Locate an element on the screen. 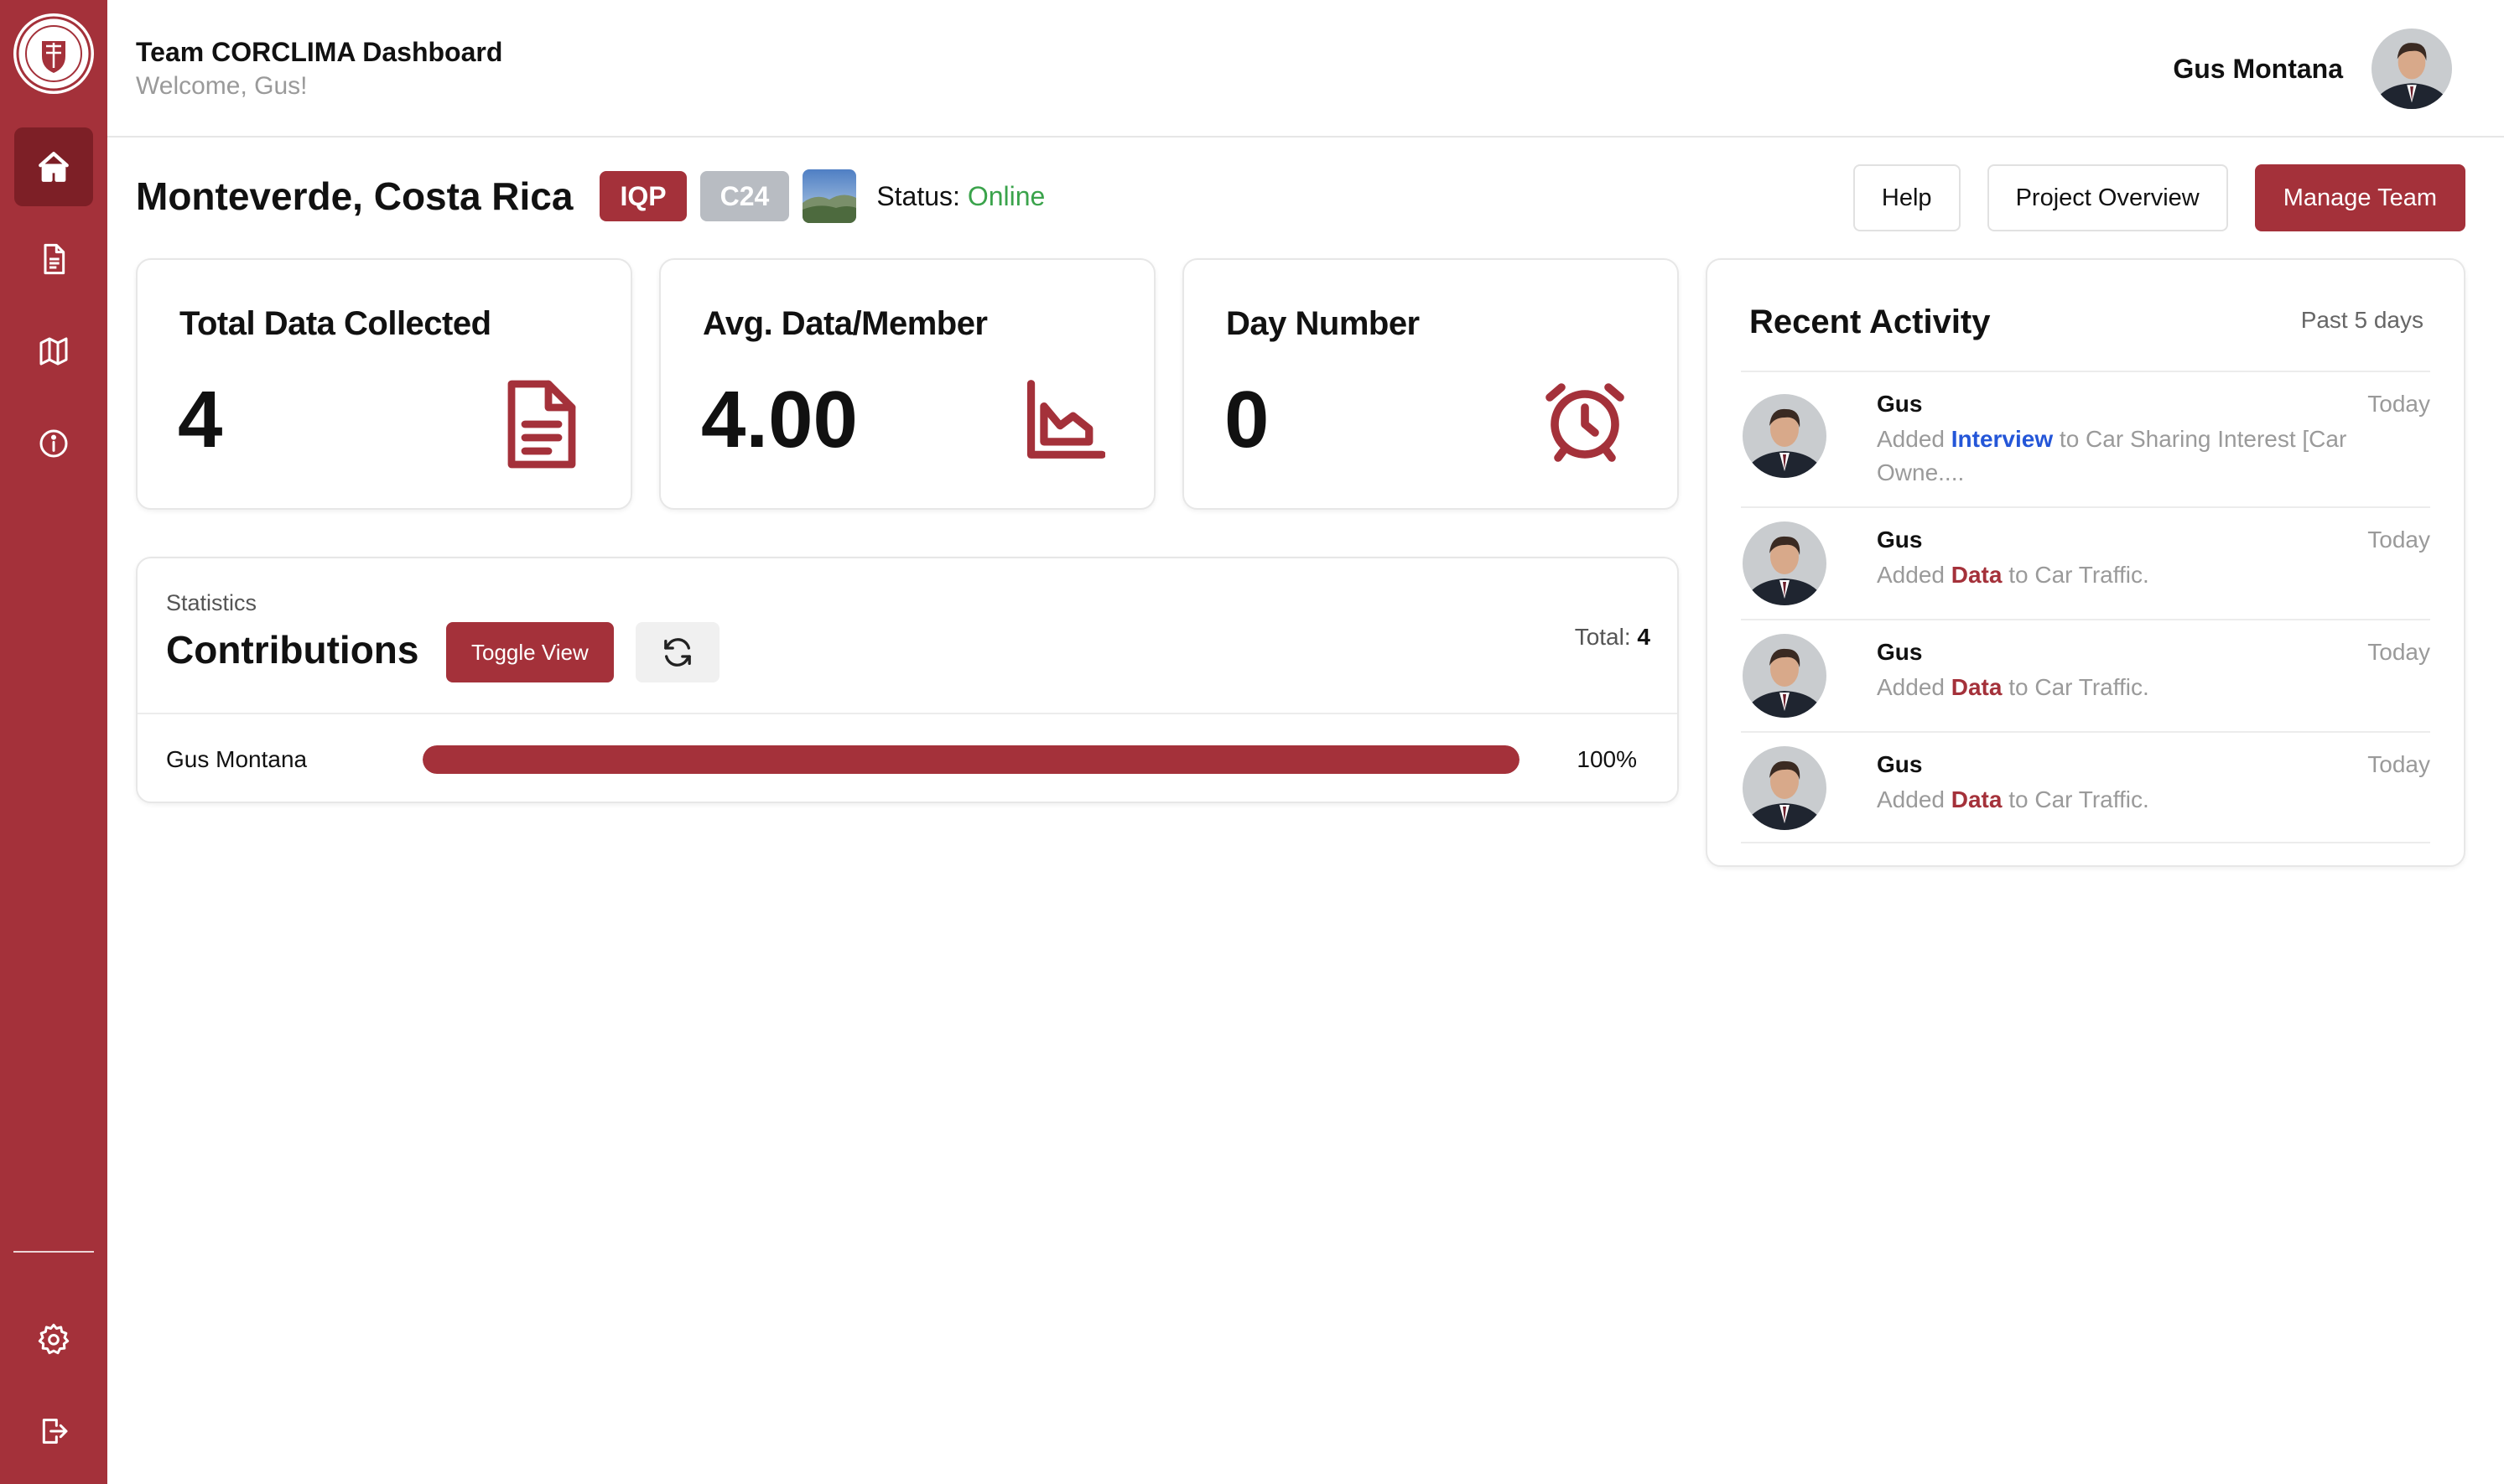 The height and width of the screenshot is (1484, 2504). stat-card-total-data: Total Data Collected 4 is located at coordinates (384, 384).